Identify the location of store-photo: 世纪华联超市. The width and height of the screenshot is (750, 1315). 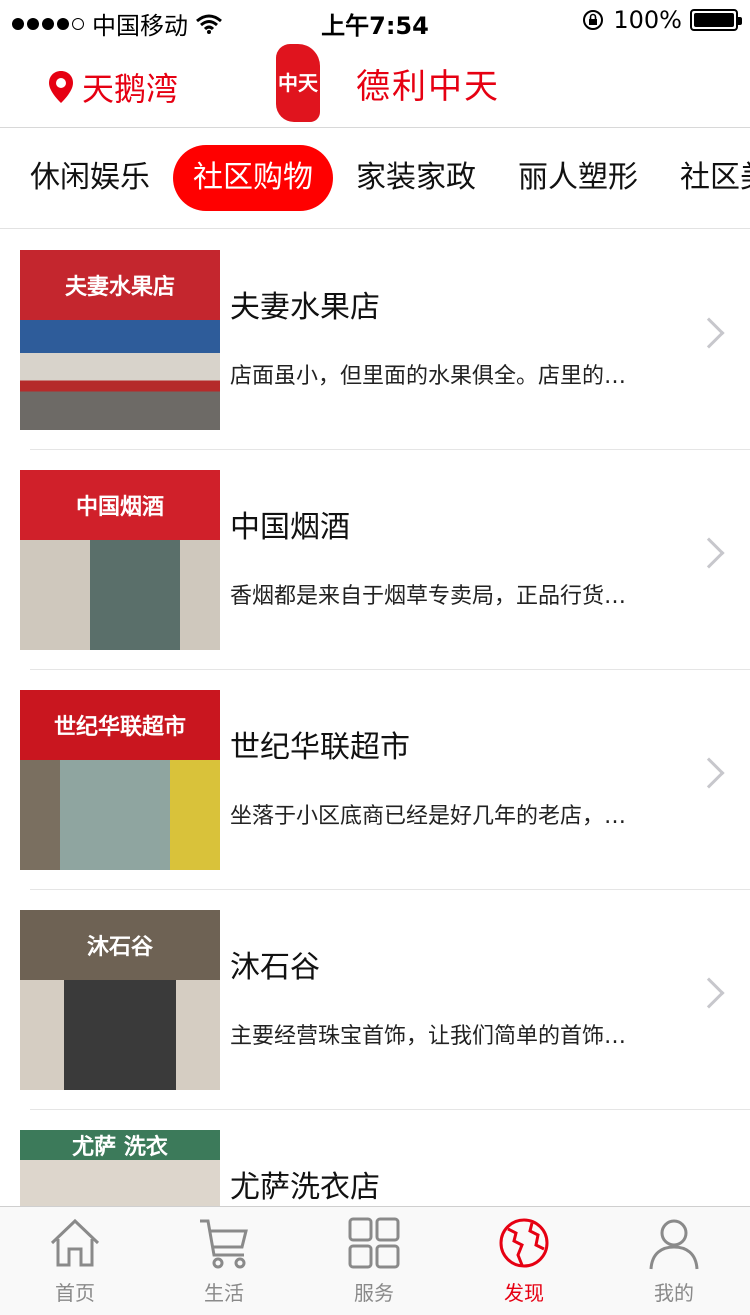
(120, 780).